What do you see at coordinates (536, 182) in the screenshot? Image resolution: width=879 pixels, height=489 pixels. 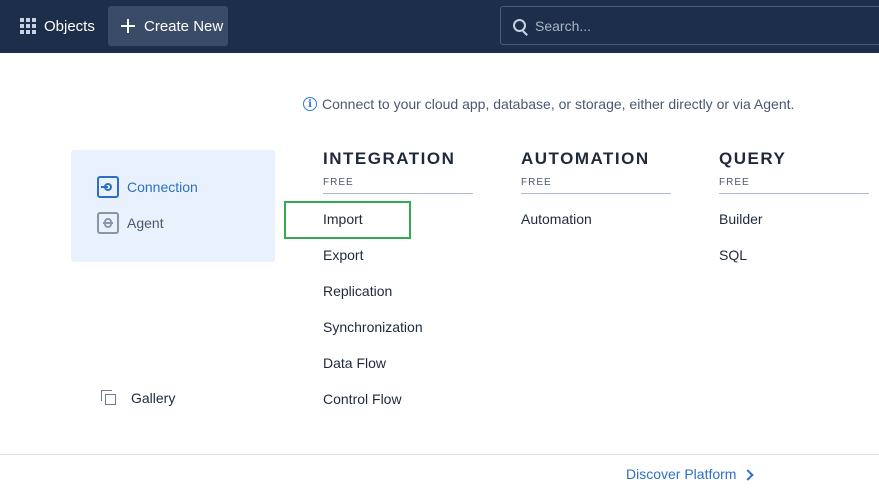 I see `automation-subtitle: FREE` at bounding box center [536, 182].